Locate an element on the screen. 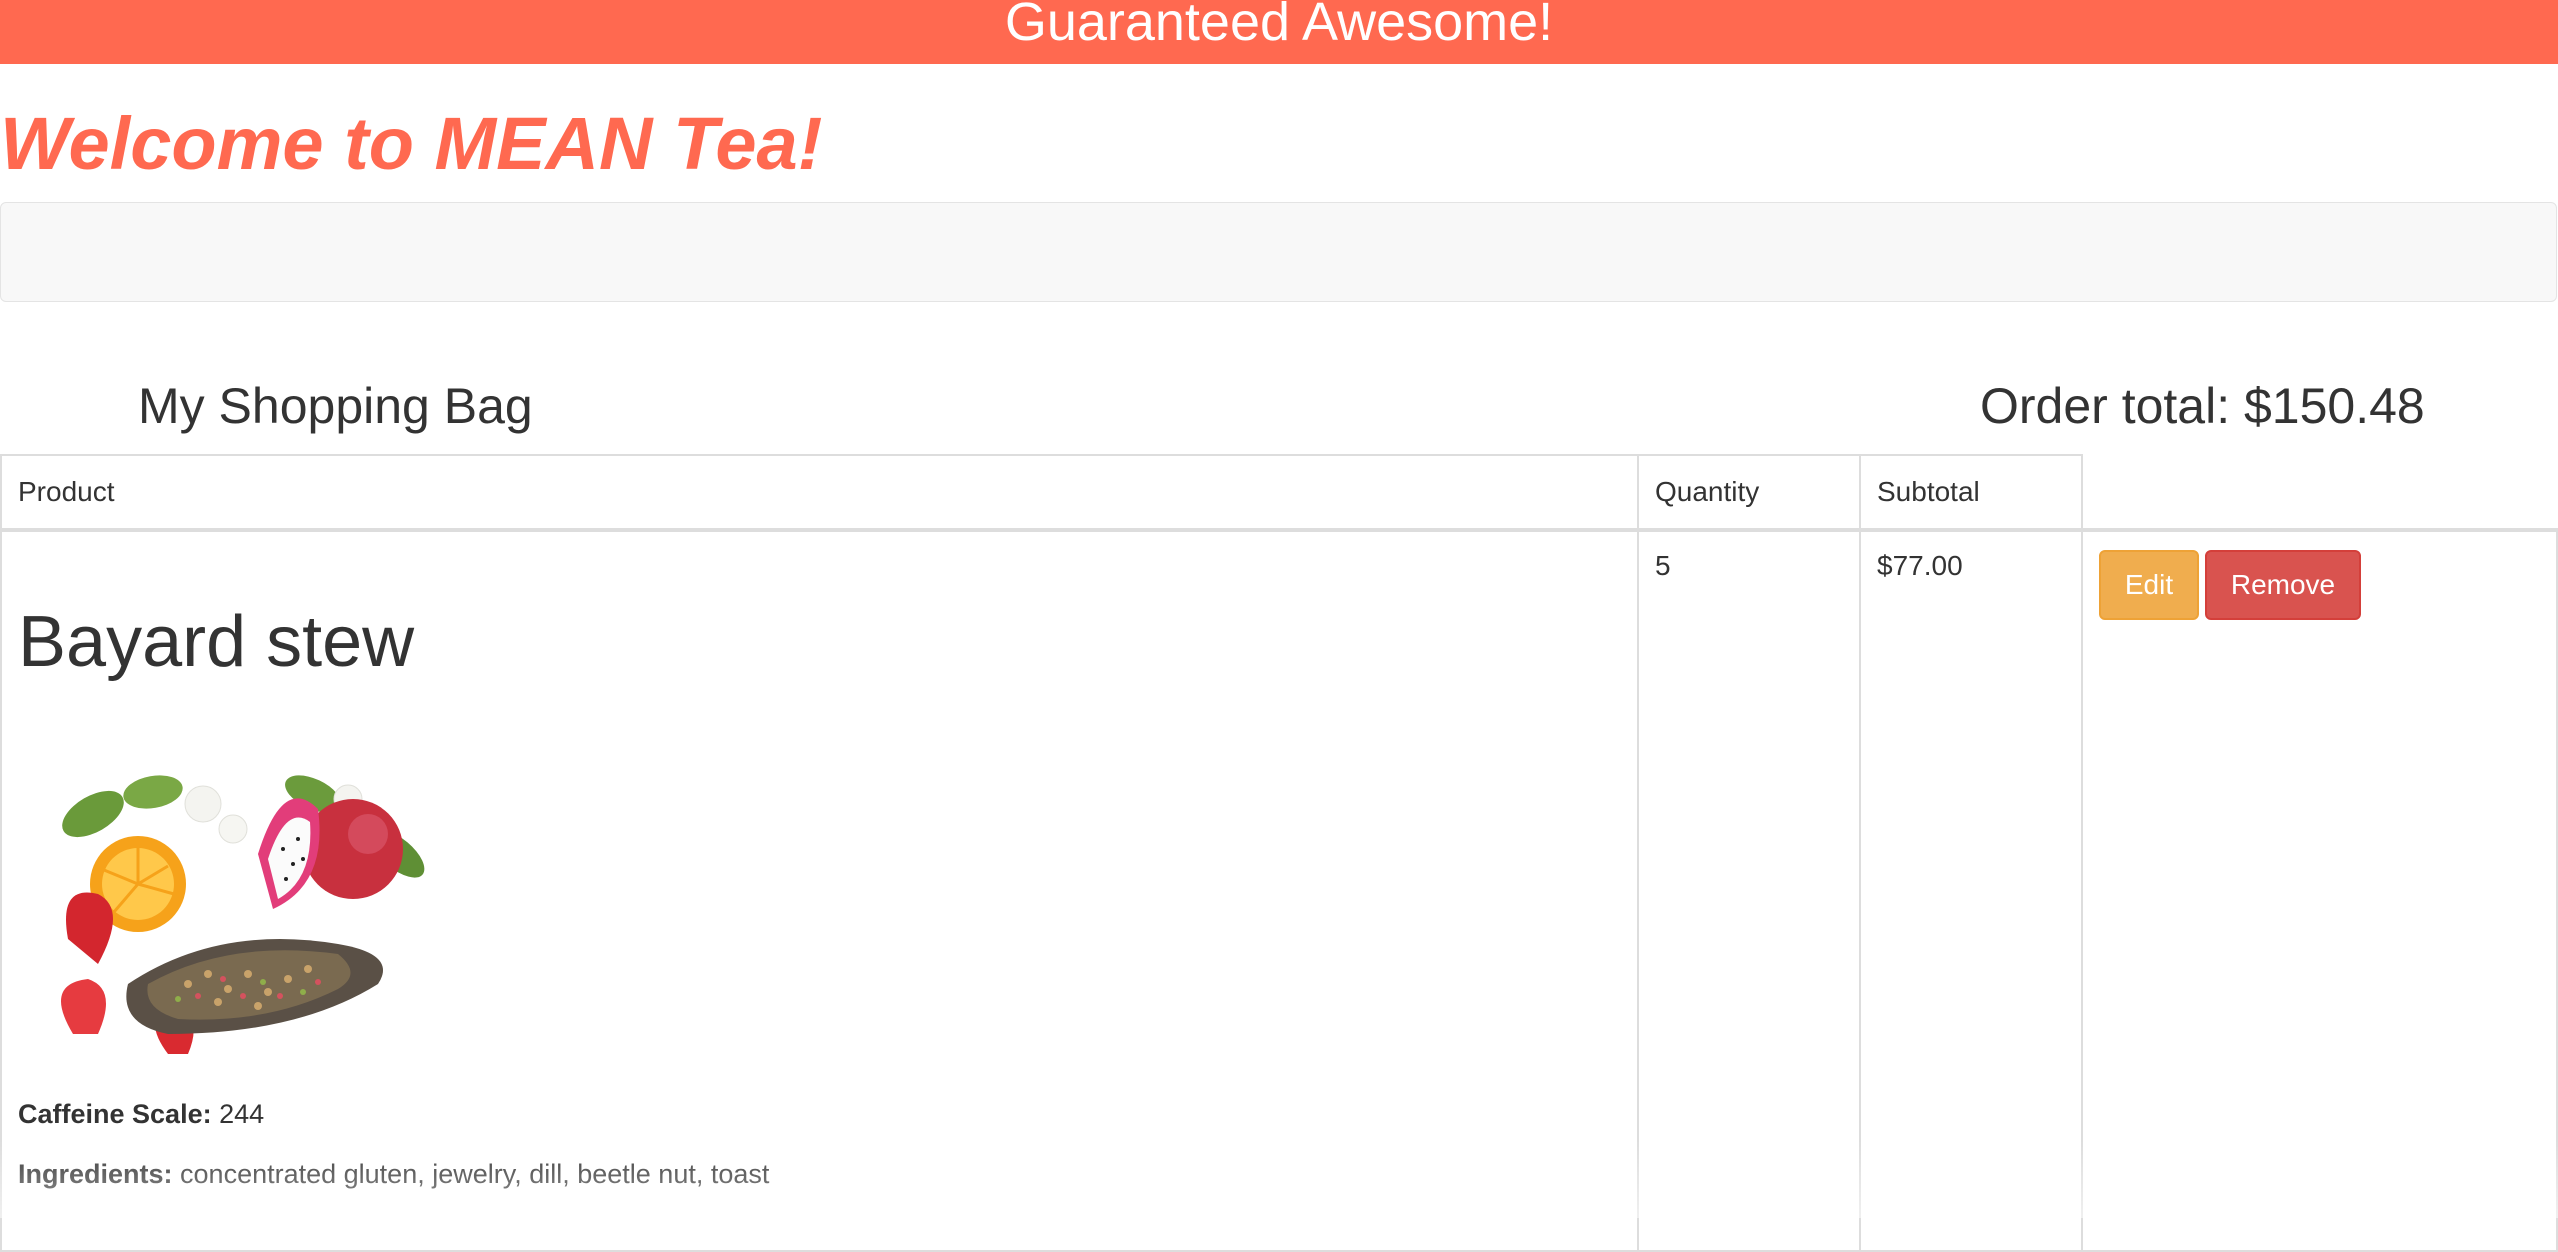  column-header-quantity: Quantity is located at coordinates (1749, 493).